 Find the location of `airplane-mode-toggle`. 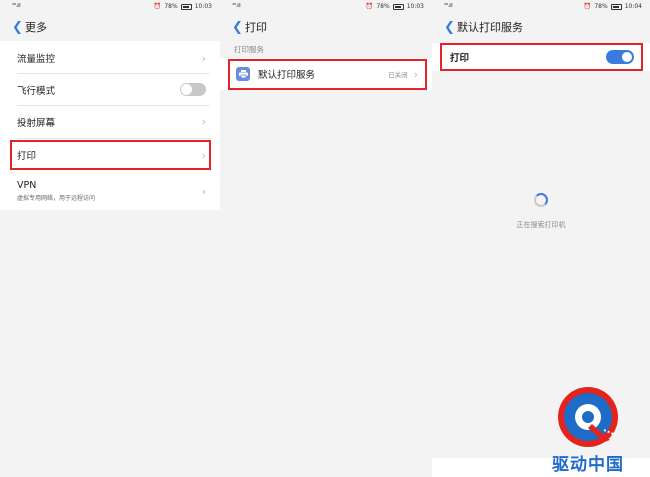

airplane-mode-toggle is located at coordinates (193, 89).